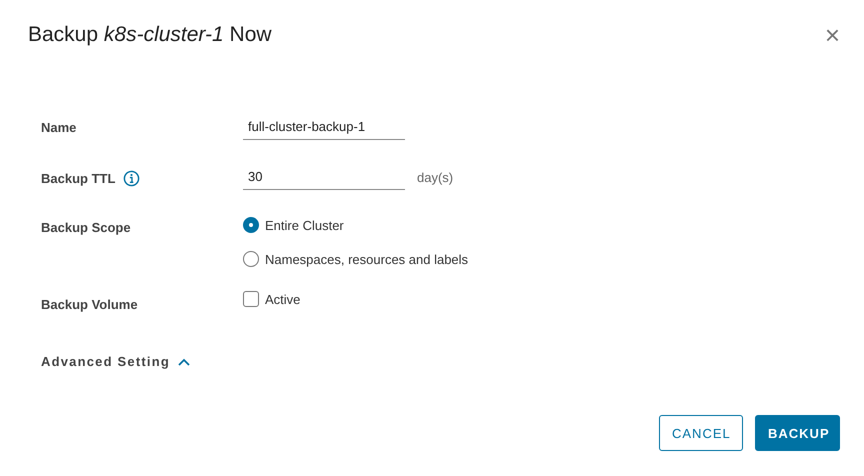  I want to click on advanced-setting-toggle: Advanced Setting, so click(115, 361).